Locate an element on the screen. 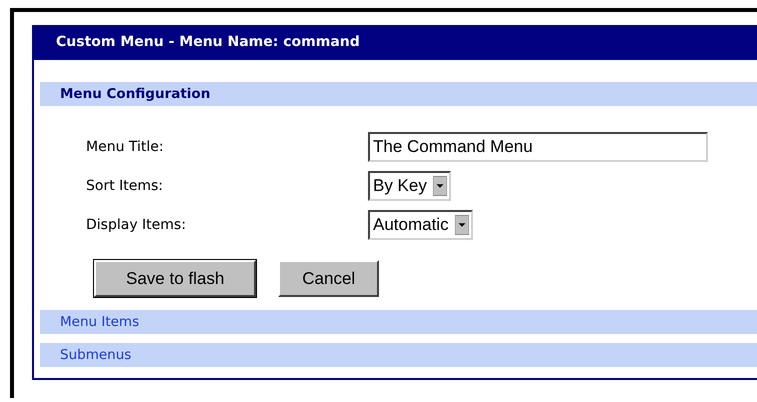  dropdown: By Key is located at coordinates (409, 186).